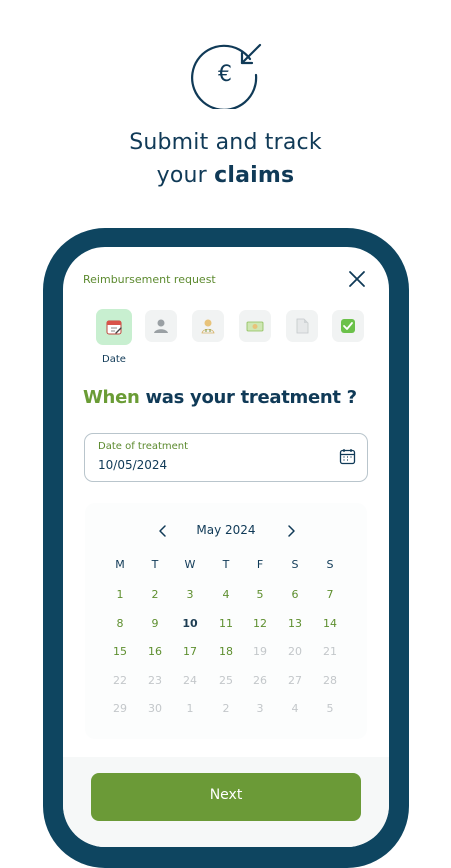 The height and width of the screenshot is (868, 451). I want to click on calendar-day: 11, so click(226, 623).